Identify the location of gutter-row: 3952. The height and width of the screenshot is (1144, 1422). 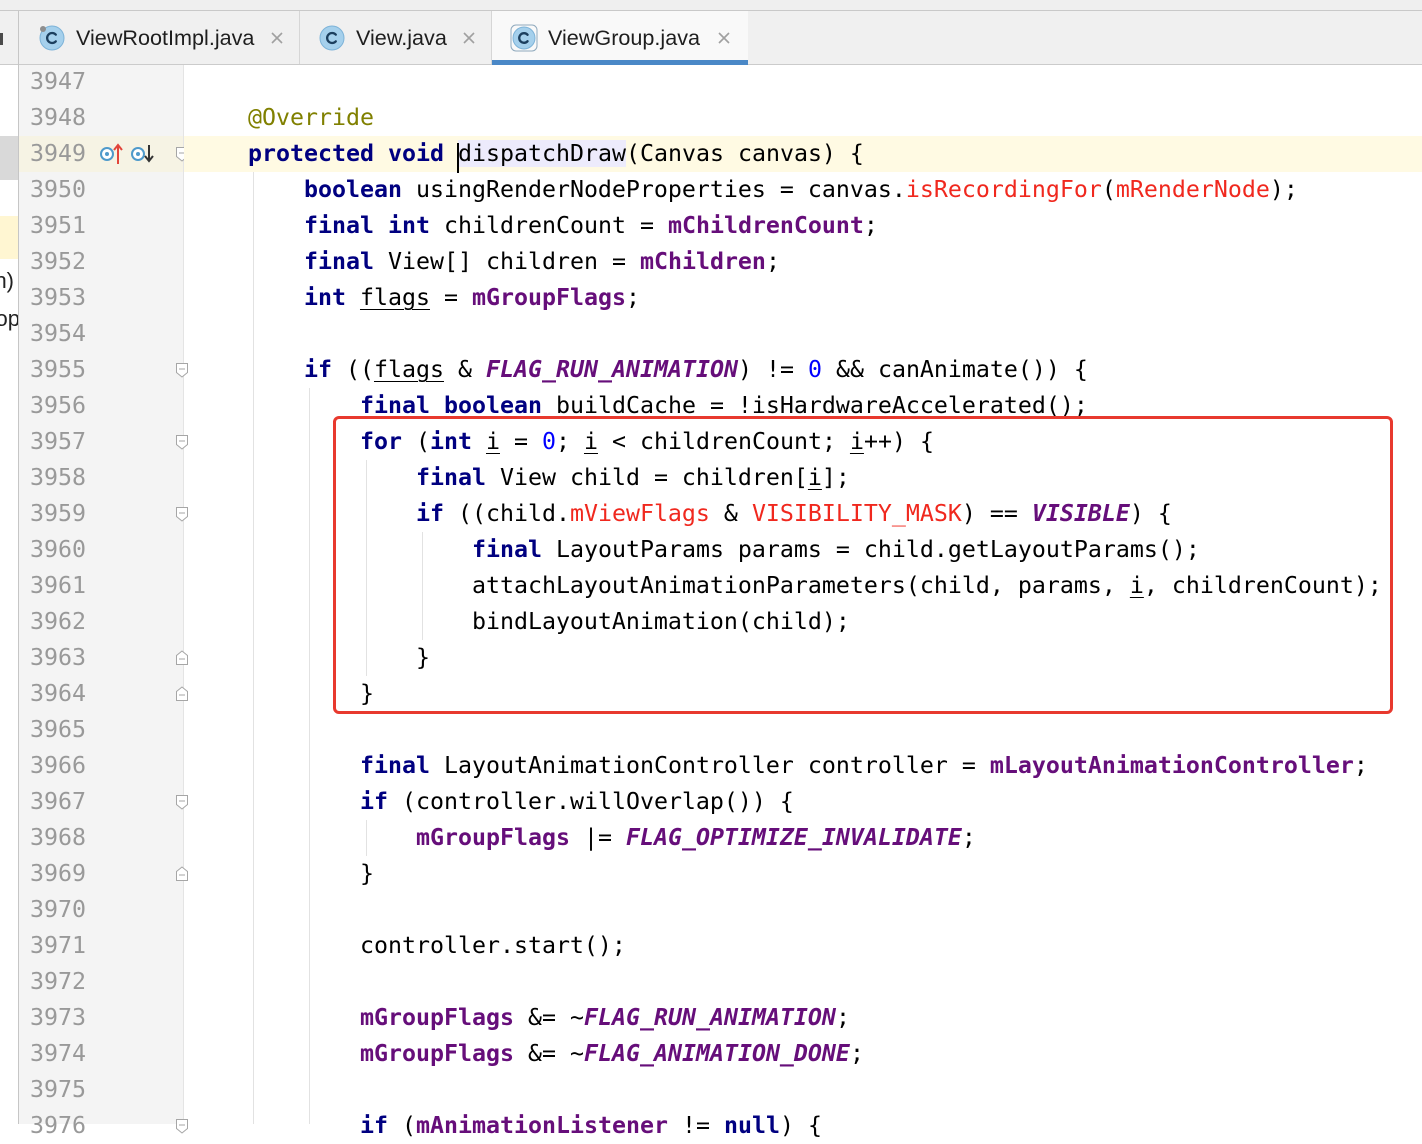
(101, 262).